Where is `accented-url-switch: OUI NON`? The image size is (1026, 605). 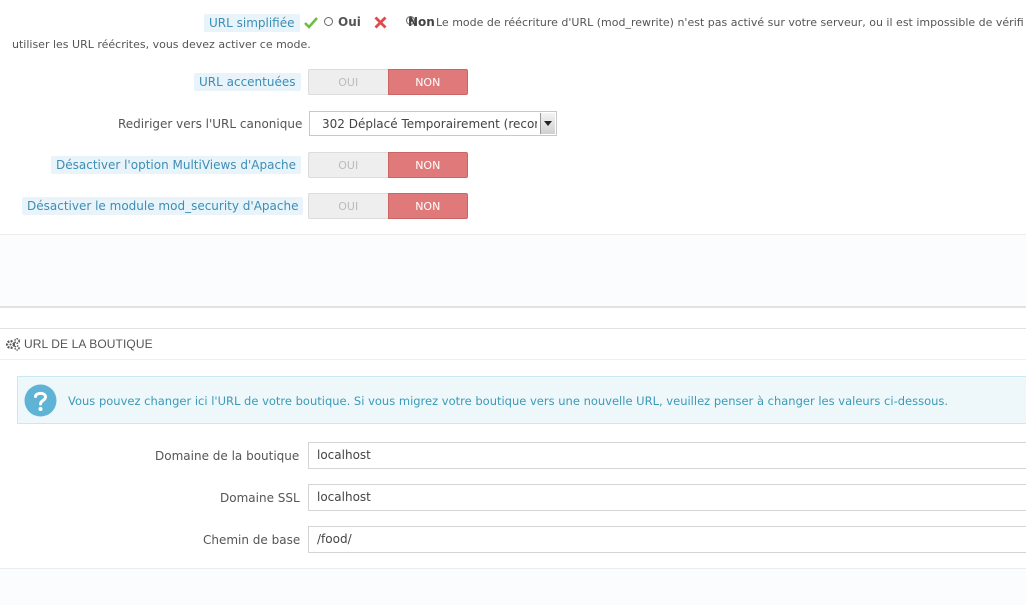
accented-url-switch: OUI NON is located at coordinates (388, 82).